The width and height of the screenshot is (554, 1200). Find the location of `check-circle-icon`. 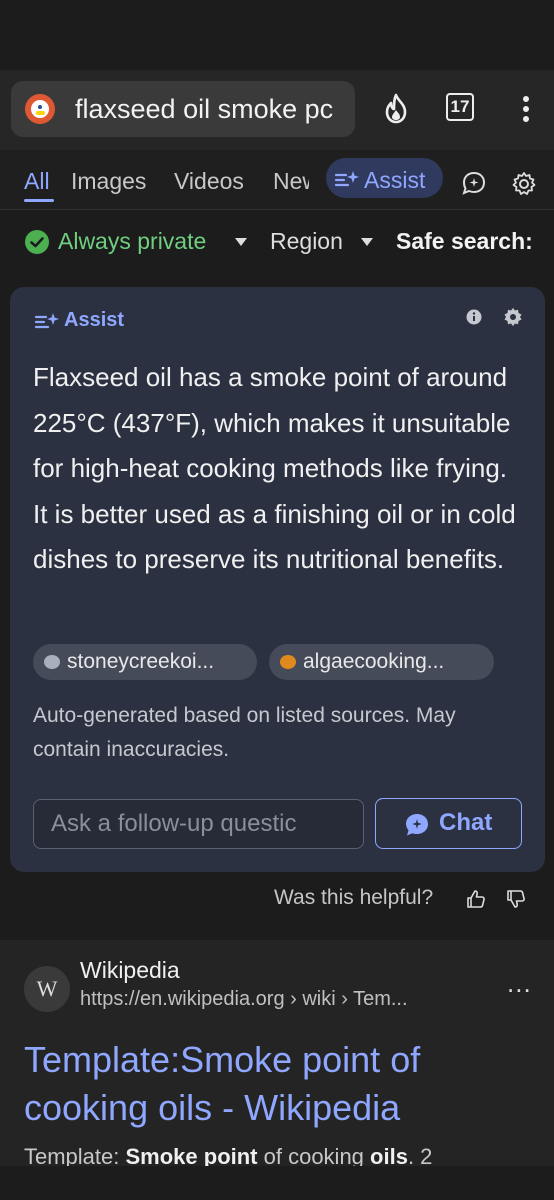

check-circle-icon is located at coordinates (37, 242).